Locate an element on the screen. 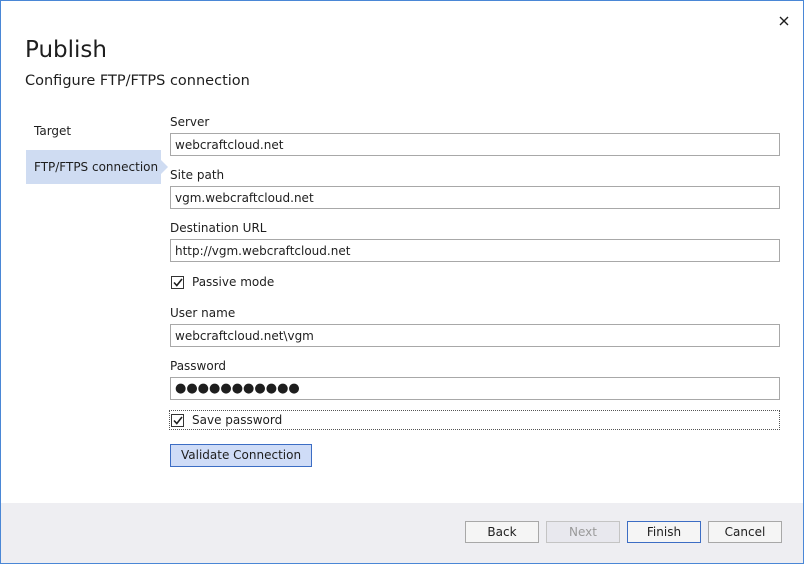 This screenshot has width=804, height=564. server-input is located at coordinates (475, 144).